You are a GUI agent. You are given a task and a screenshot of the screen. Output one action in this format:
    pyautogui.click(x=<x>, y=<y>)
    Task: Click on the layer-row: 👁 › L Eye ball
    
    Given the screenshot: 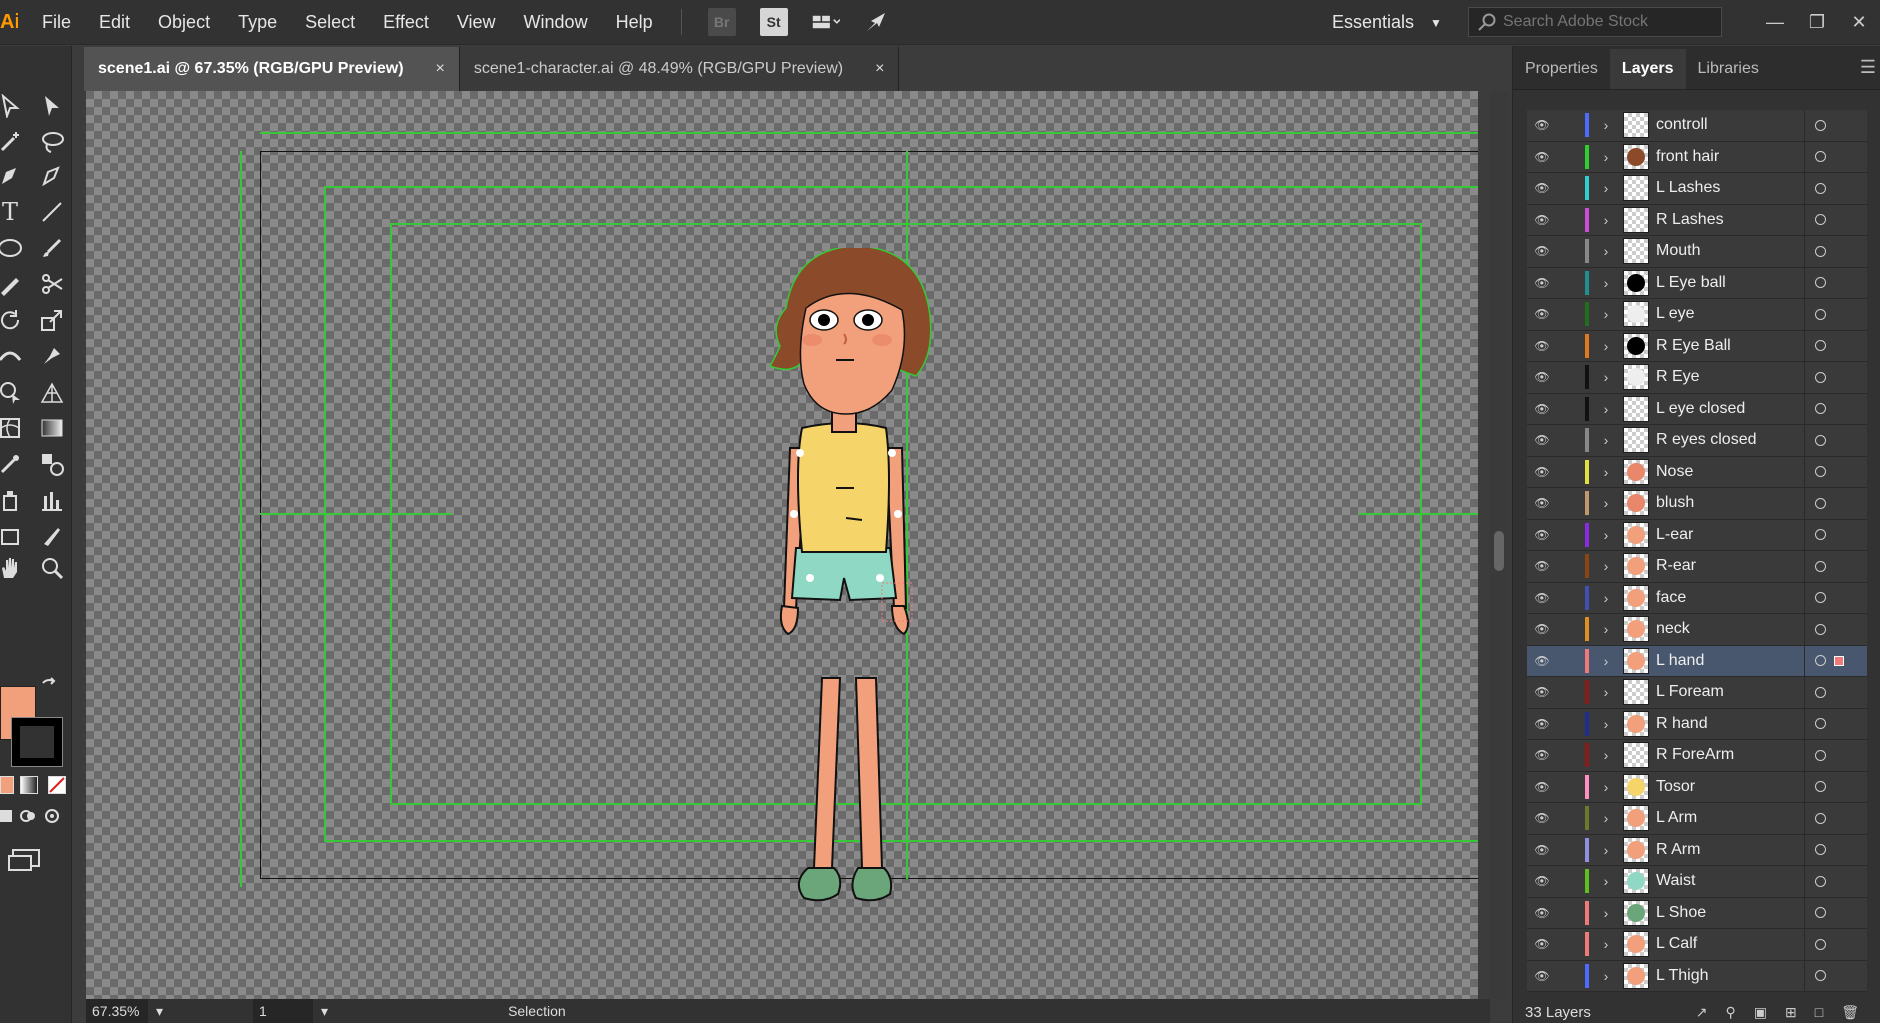 What is the action you would take?
    pyautogui.click(x=1697, y=283)
    